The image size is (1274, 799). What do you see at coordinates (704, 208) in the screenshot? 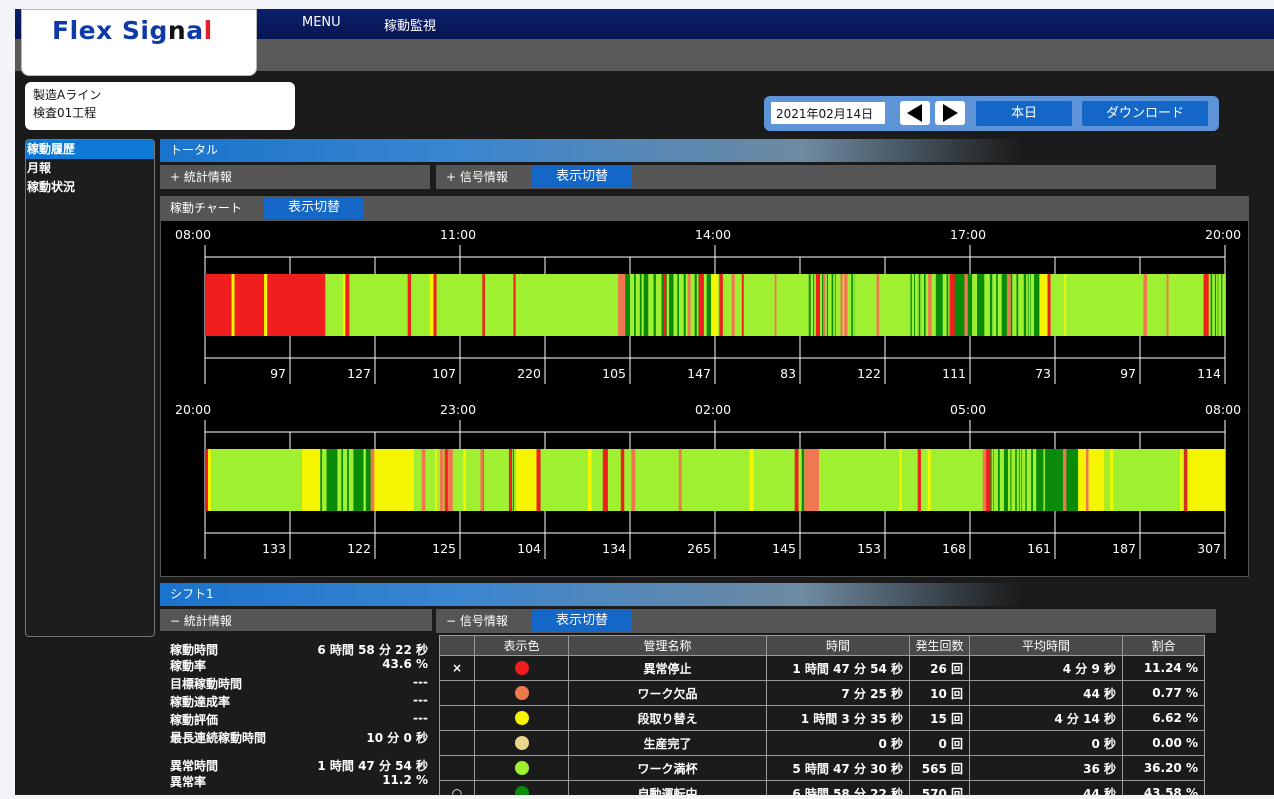
I see `chart-title-bar: 稼動チャート 表示切替` at bounding box center [704, 208].